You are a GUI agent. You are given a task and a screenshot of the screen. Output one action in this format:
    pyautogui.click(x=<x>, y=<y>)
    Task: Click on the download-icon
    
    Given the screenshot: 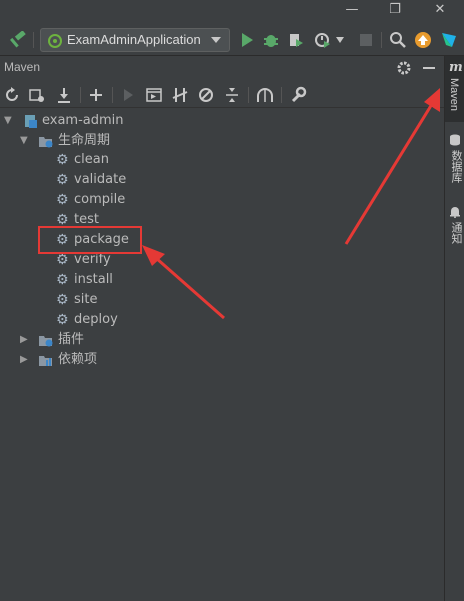 What is the action you would take?
    pyautogui.click(x=64, y=95)
    